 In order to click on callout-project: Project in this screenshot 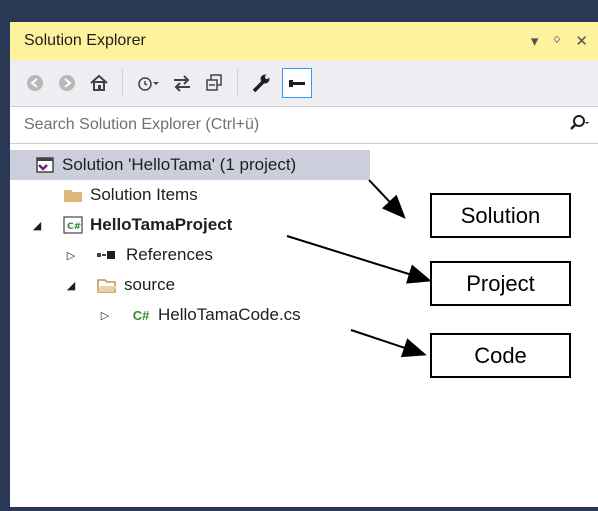, I will do `click(500, 283)`.